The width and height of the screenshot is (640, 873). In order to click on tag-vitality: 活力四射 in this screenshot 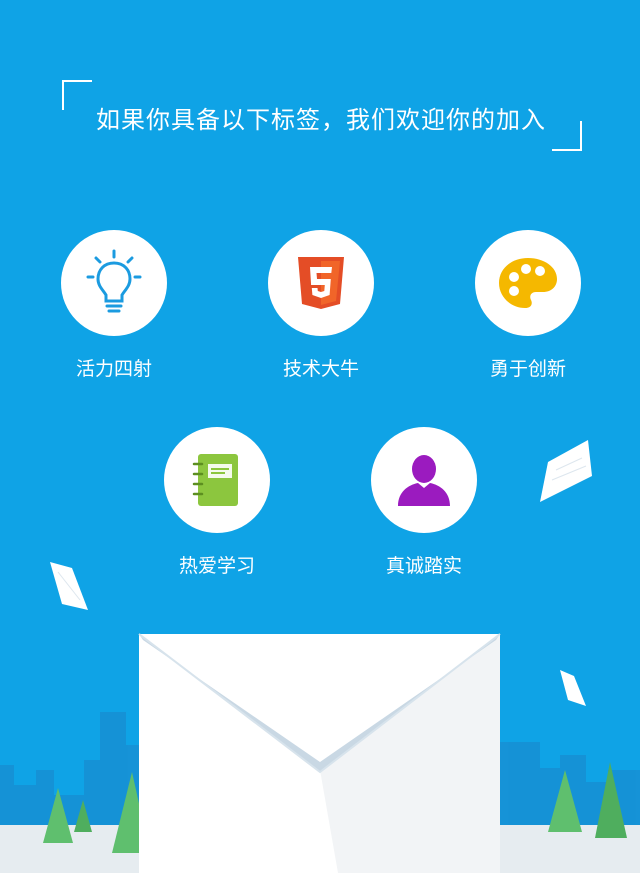, I will do `click(114, 305)`.